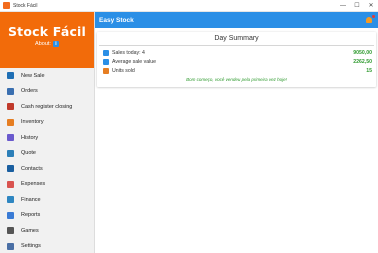  I want to click on app-header: Easy Stock, so click(236, 20).